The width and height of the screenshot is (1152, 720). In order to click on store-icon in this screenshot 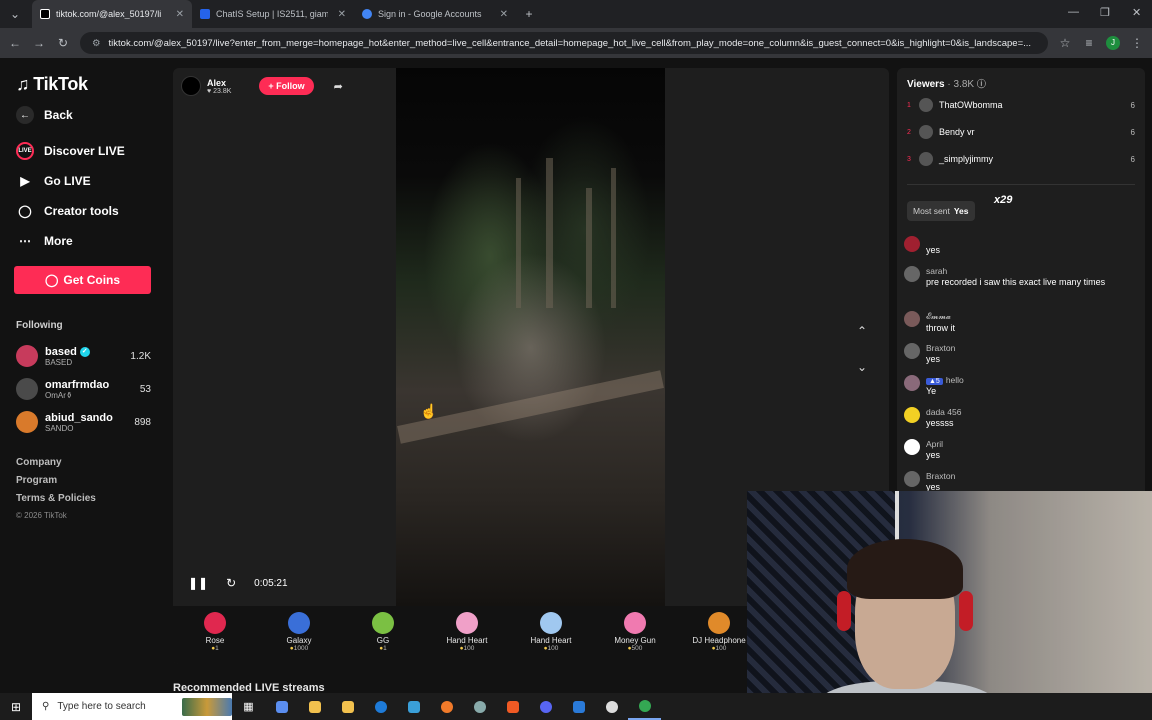, I will do `click(347, 706)`.